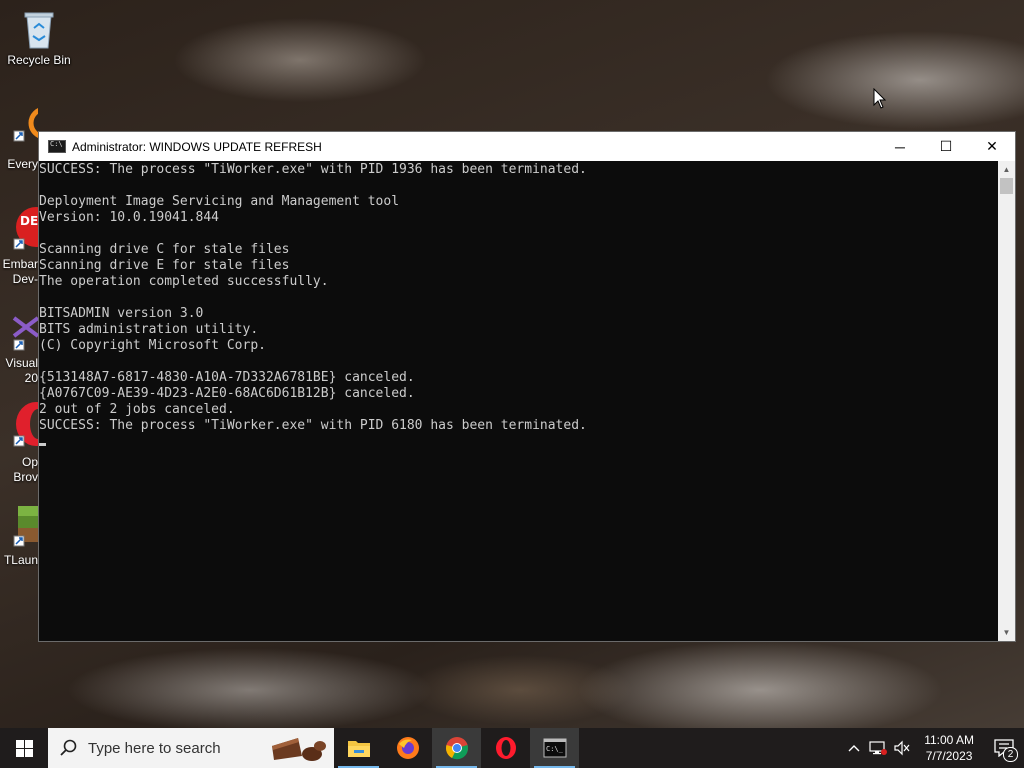 This screenshot has height=768, width=1024. What do you see at coordinates (949, 740) in the screenshot?
I see `clock-time: 11:00 AM` at bounding box center [949, 740].